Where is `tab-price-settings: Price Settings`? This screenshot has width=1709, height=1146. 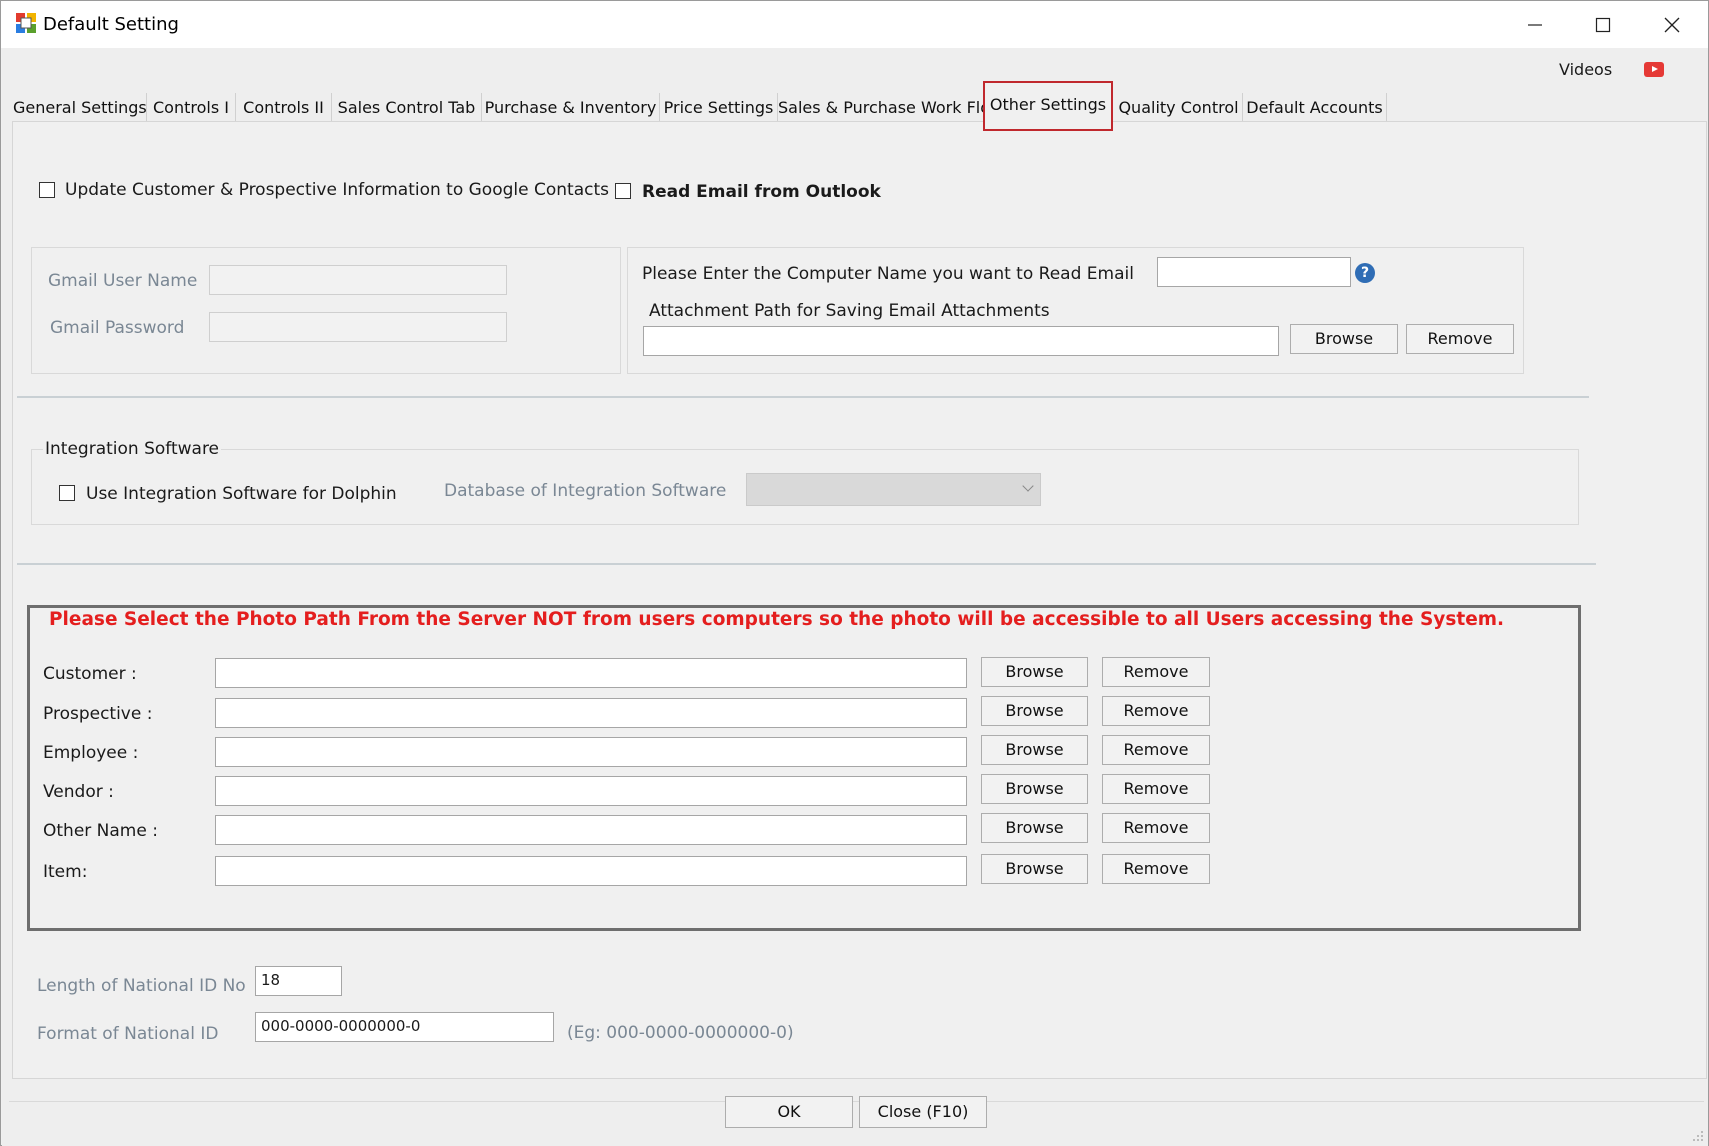 tab-price-settings: Price Settings is located at coordinates (719, 107).